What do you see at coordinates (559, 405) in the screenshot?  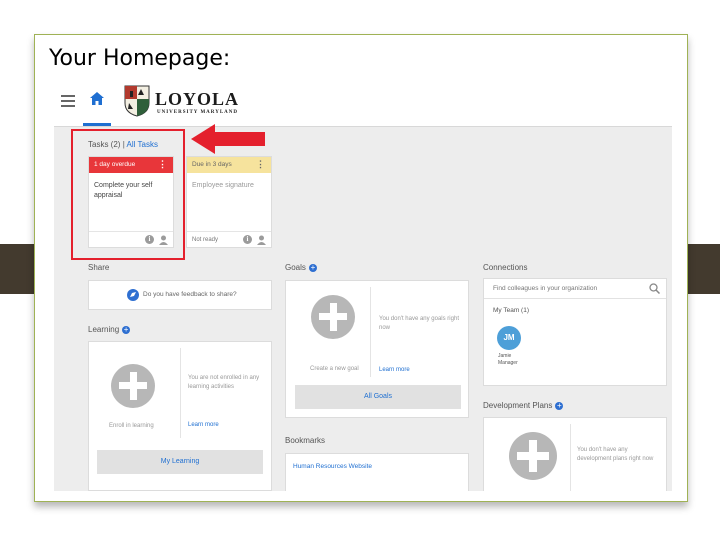 I see `add-dev-plan-icon: +` at bounding box center [559, 405].